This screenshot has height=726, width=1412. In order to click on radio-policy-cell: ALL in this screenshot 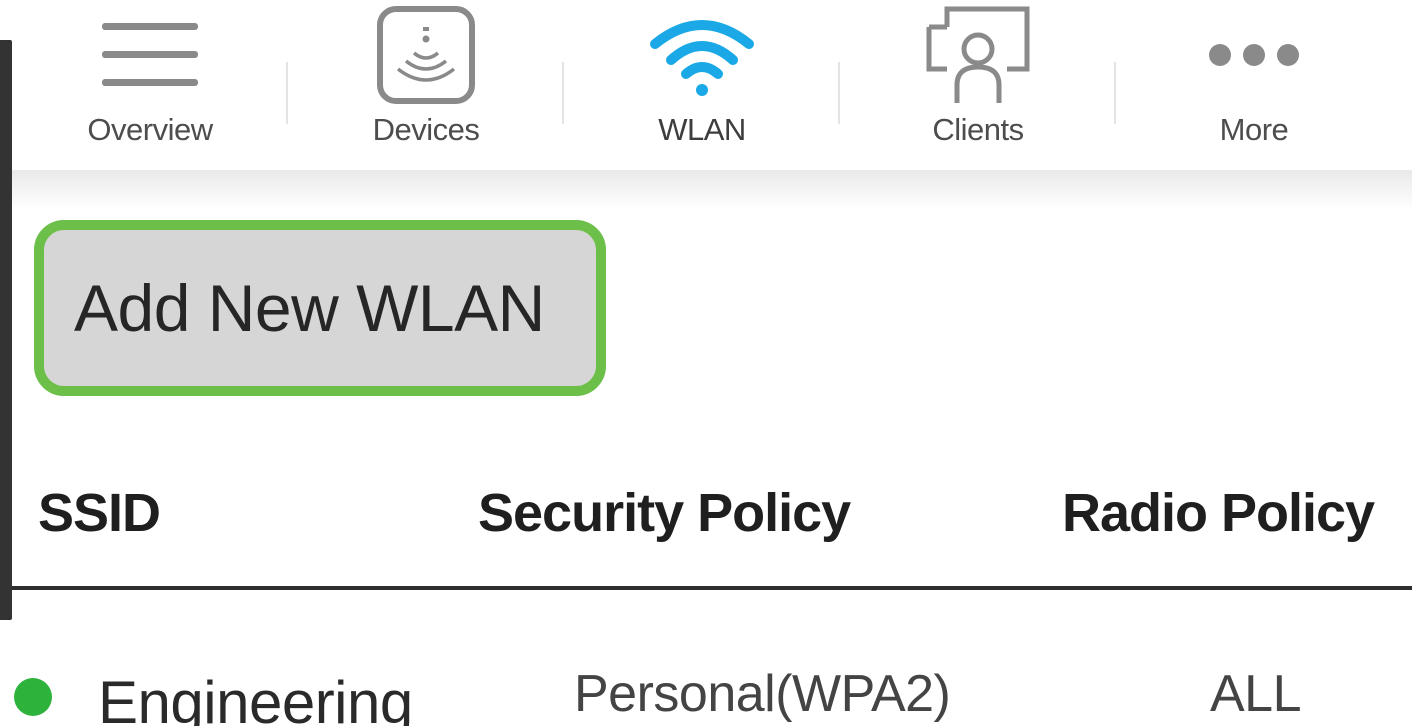, I will do `click(1256, 694)`.